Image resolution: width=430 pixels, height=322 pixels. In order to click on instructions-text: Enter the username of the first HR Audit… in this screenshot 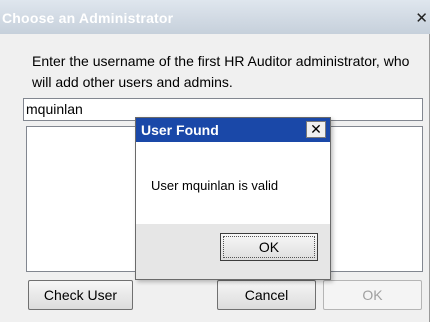, I will do `click(221, 71)`.